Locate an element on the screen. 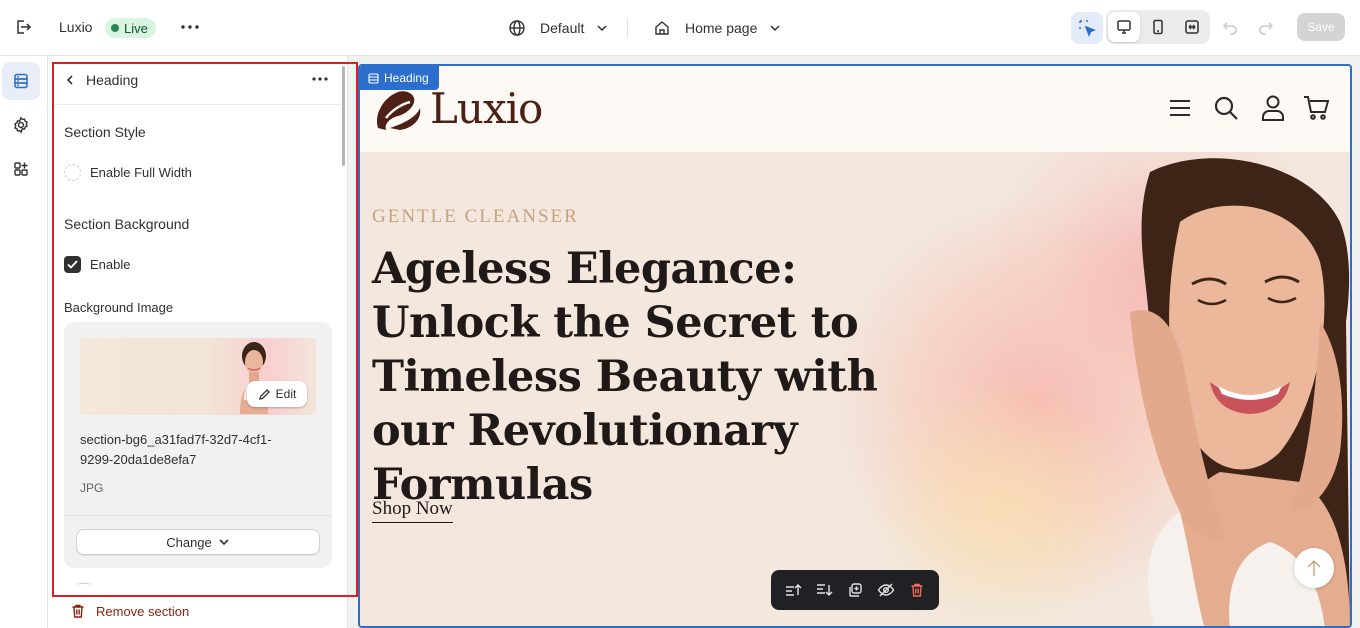 The width and height of the screenshot is (1360, 628). home-icon is located at coordinates (662, 28).